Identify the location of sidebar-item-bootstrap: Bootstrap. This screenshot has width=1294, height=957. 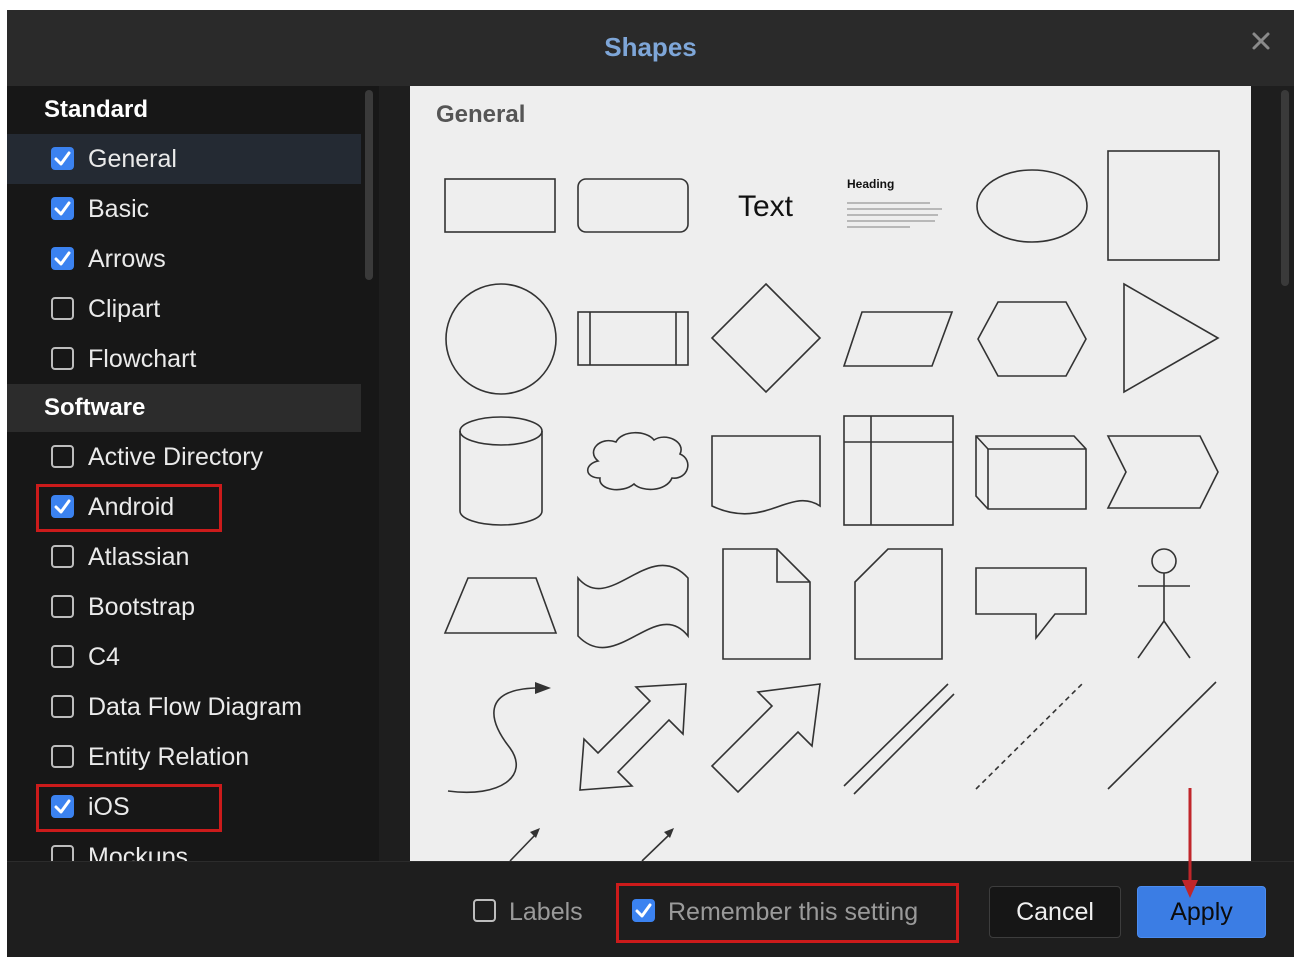
(184, 607).